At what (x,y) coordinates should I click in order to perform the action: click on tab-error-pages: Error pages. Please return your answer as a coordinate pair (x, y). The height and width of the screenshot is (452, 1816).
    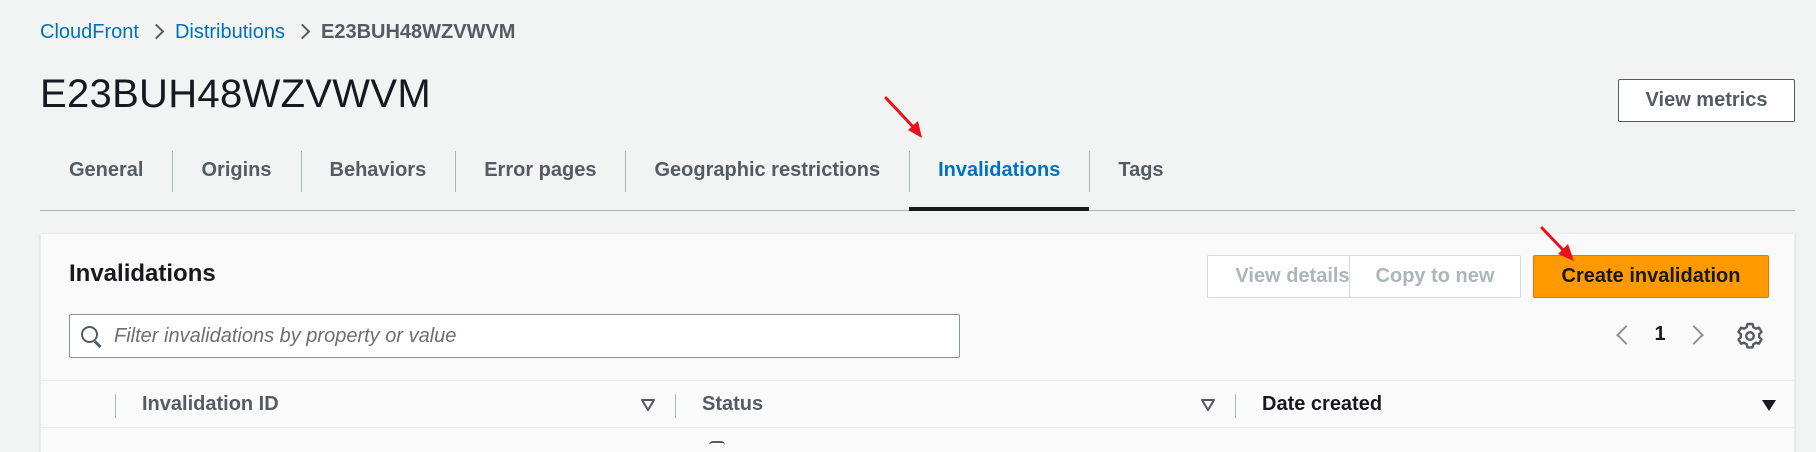
    Looking at the image, I should click on (540, 178).